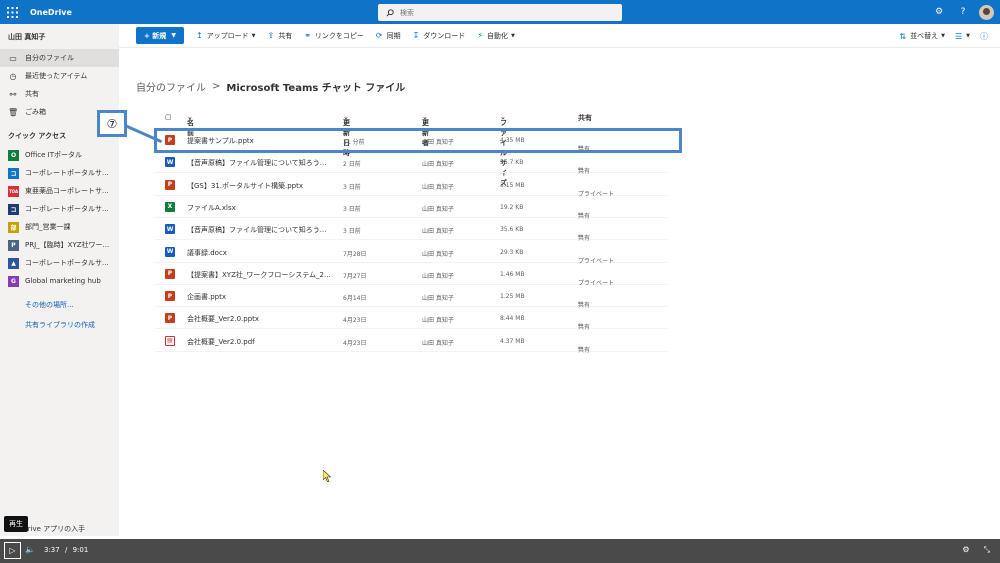 The image size is (1000, 563). Describe the element at coordinates (355, 343) in the screenshot. I see `modified-date: 4月23日` at that location.